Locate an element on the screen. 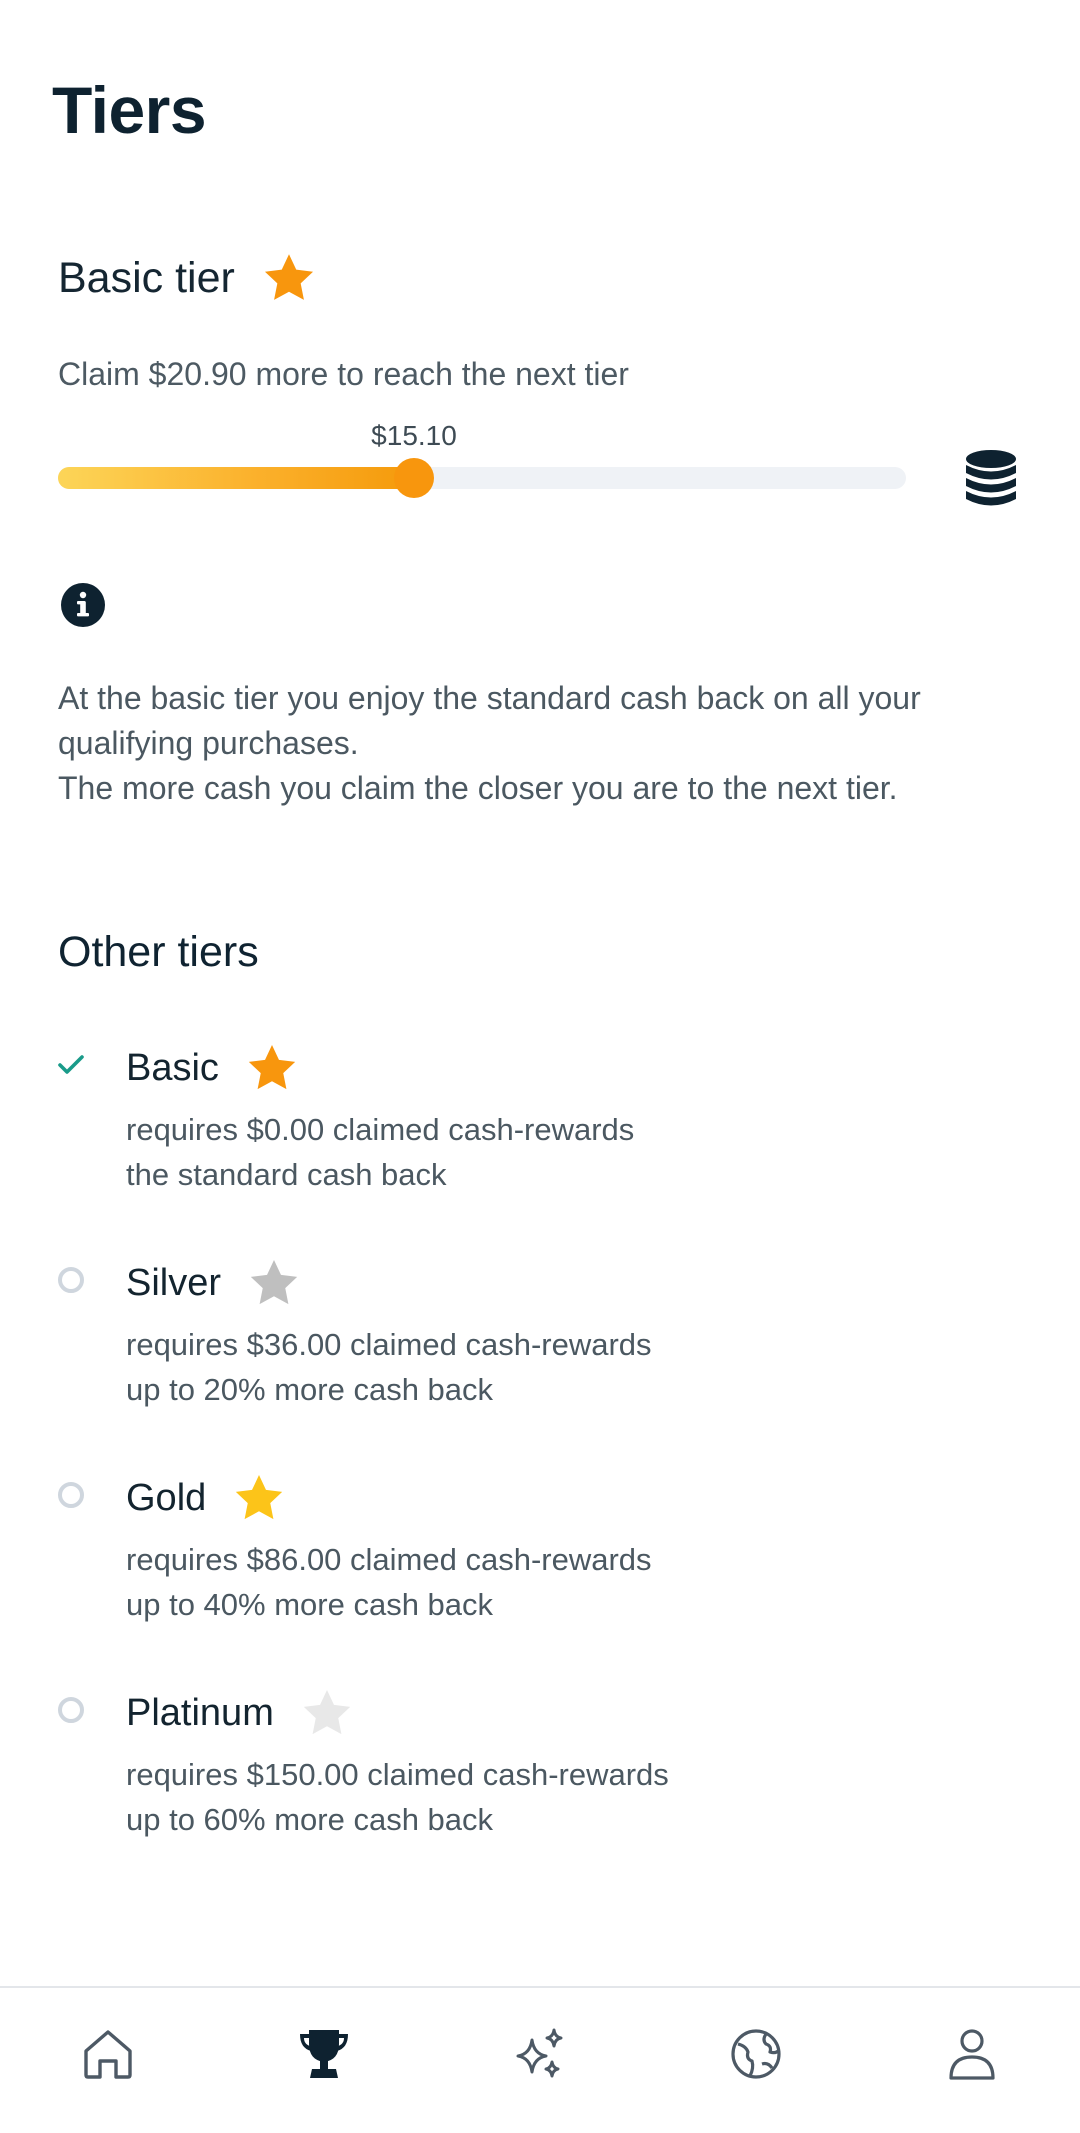 The width and height of the screenshot is (1080, 2133). other-tiers-title: Other tiers is located at coordinates (158, 952).